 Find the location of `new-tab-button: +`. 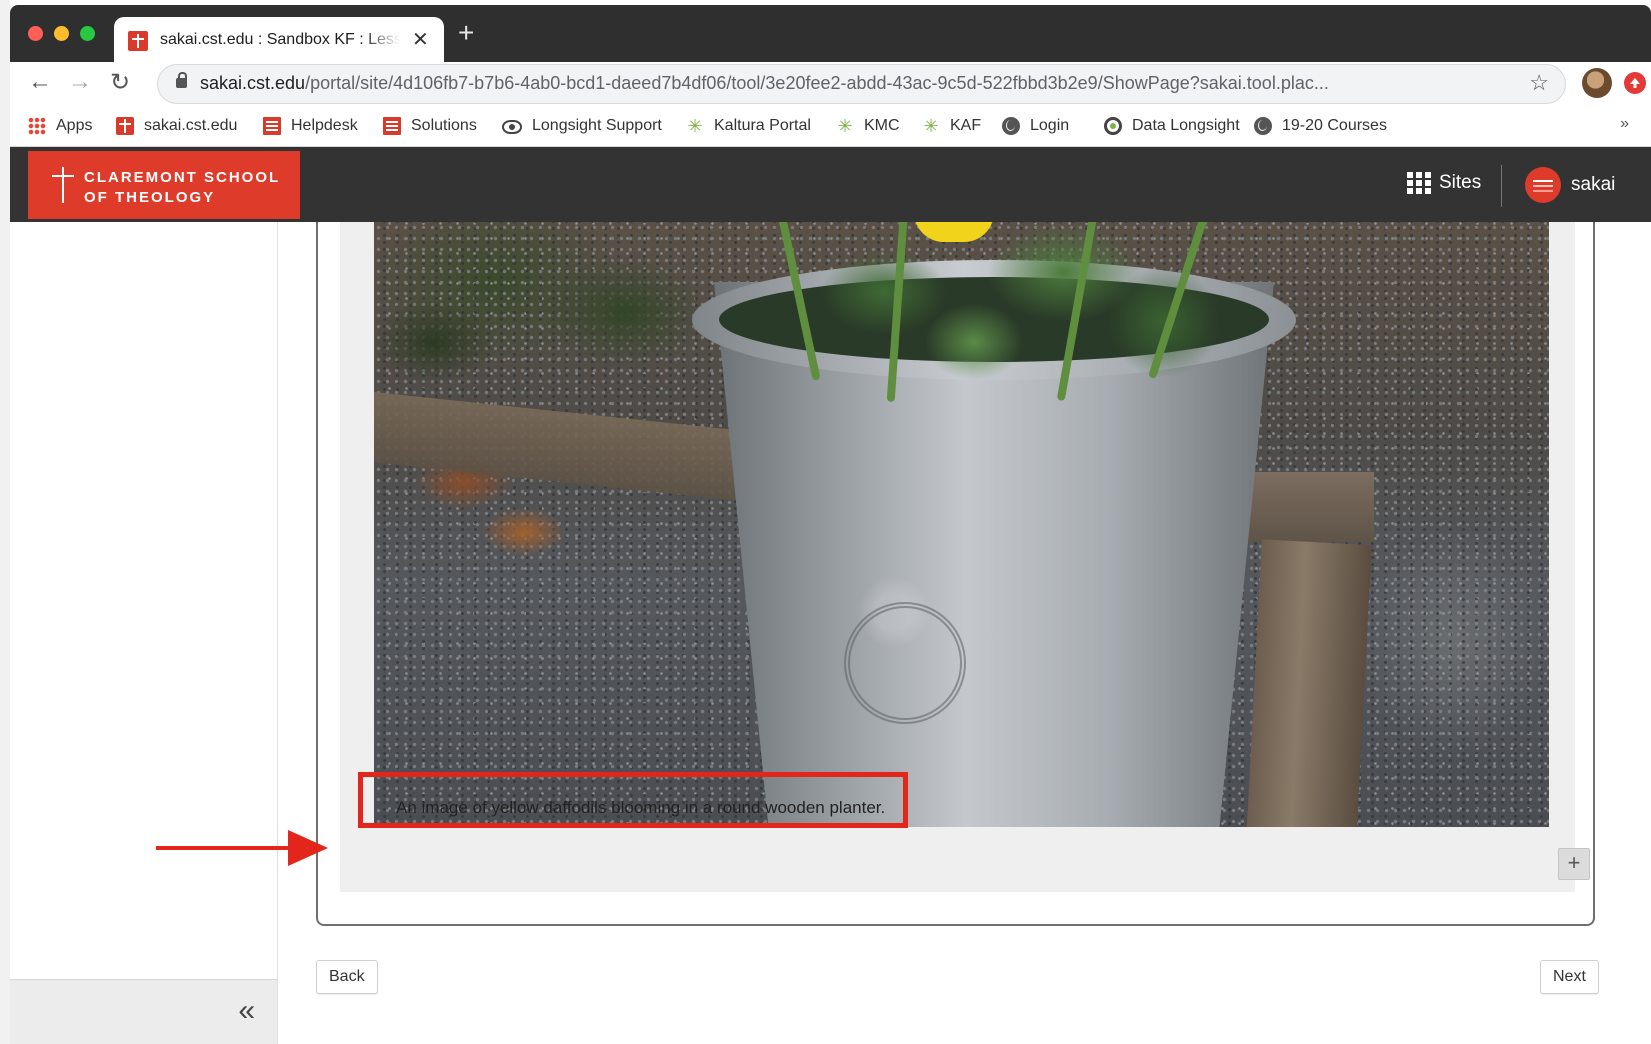

new-tab-button: + is located at coordinates (466, 33).